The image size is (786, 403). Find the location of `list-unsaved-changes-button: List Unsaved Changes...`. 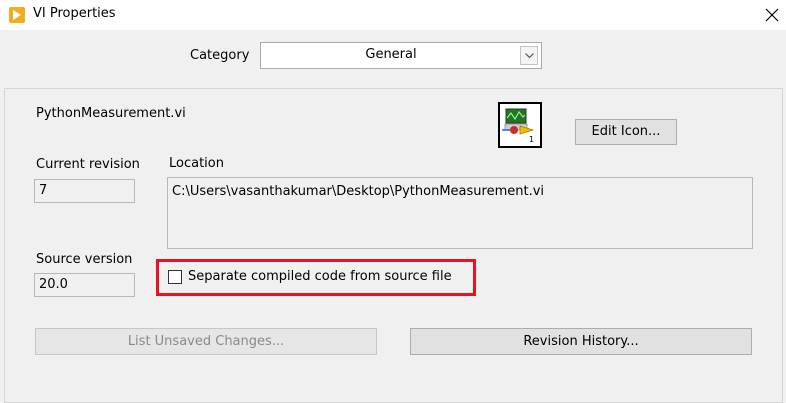

list-unsaved-changes-button: List Unsaved Changes... is located at coordinates (206, 341).